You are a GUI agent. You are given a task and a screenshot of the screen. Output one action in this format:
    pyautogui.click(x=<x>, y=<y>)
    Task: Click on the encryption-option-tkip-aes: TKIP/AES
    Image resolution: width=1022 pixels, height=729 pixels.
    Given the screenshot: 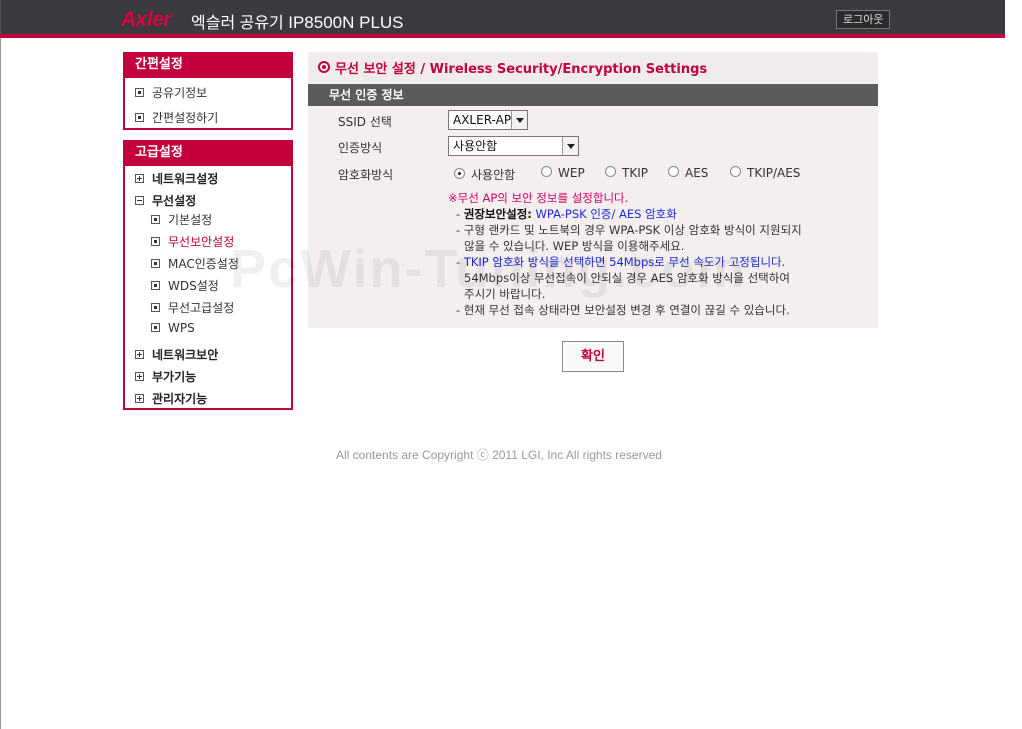 What is the action you would take?
    pyautogui.click(x=765, y=173)
    